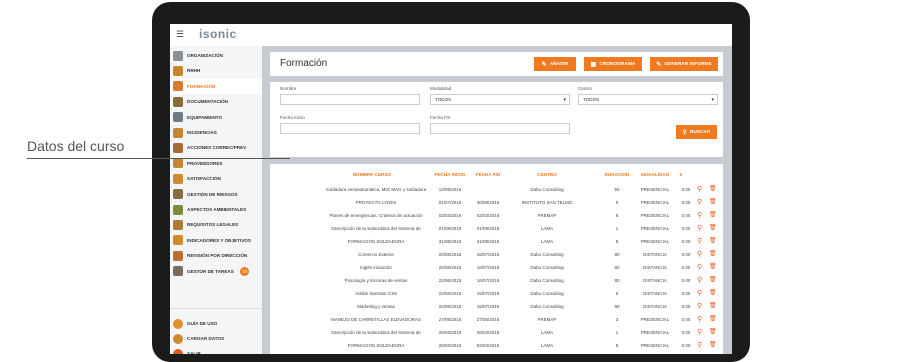 Image resolution: width=904 pixels, height=362 pixels. I want to click on sidebar-item: EQUIPAMIENTO, so click(216, 117).